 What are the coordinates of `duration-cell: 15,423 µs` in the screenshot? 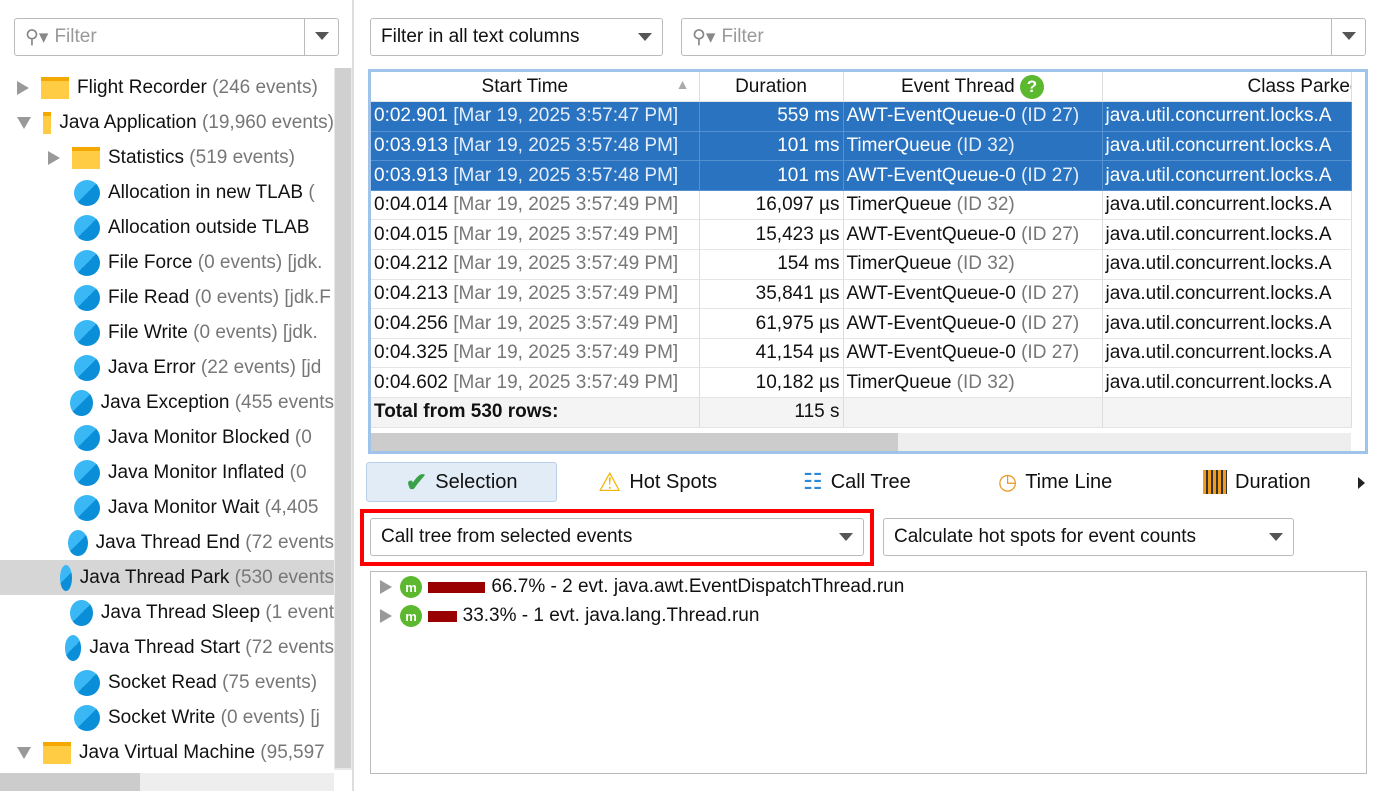 It's located at (771, 235).